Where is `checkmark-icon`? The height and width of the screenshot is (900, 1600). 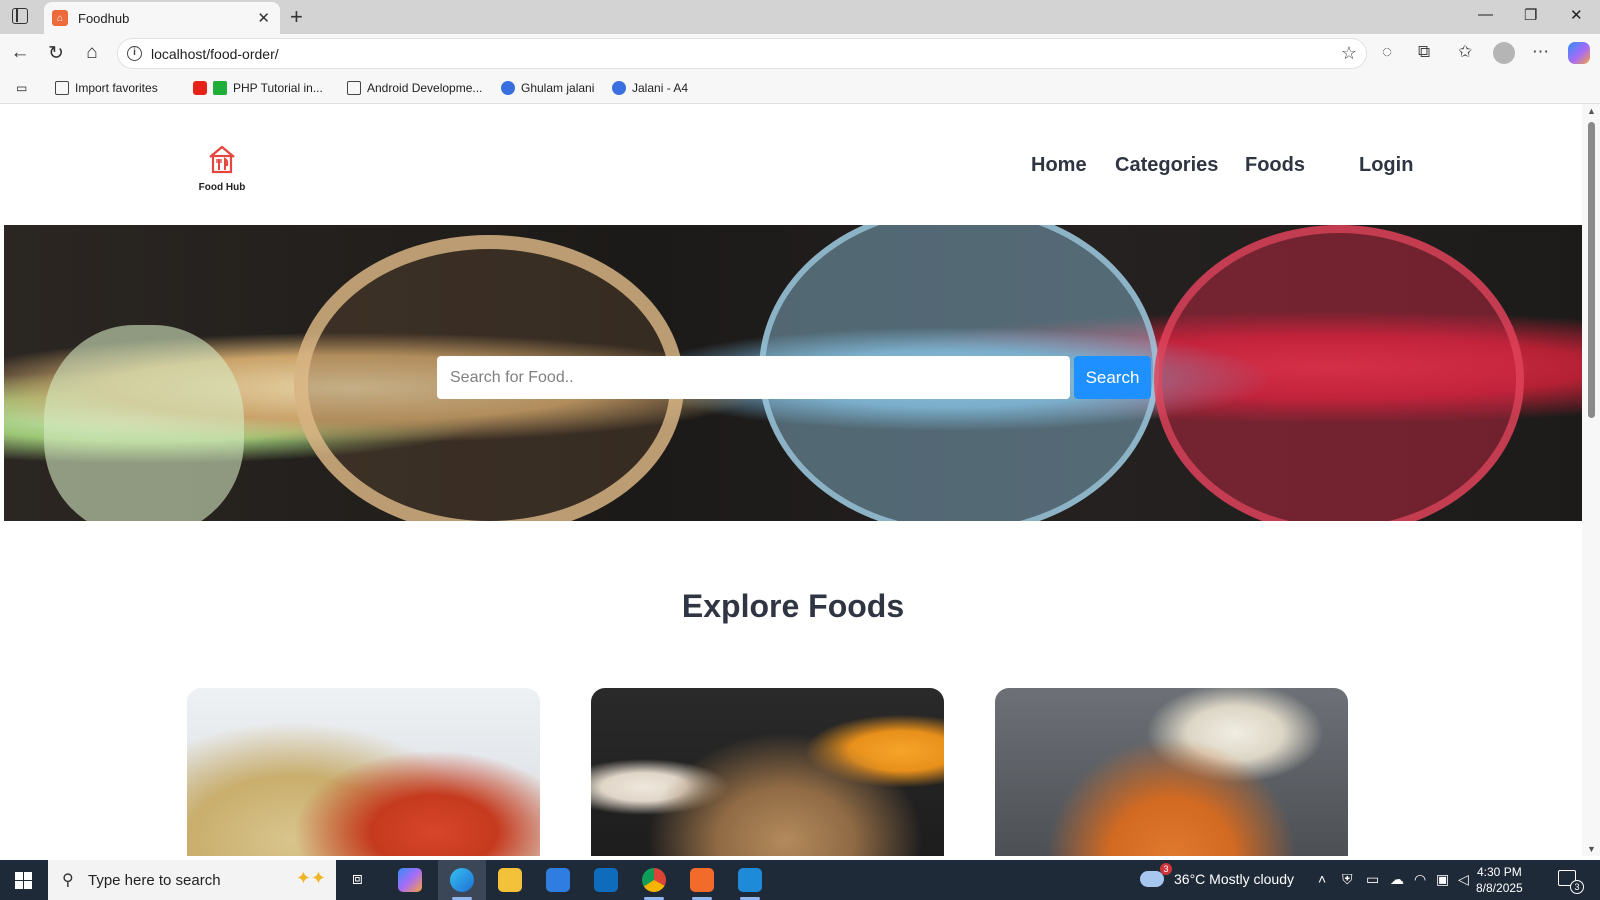
checkmark-icon is located at coordinates (220, 88).